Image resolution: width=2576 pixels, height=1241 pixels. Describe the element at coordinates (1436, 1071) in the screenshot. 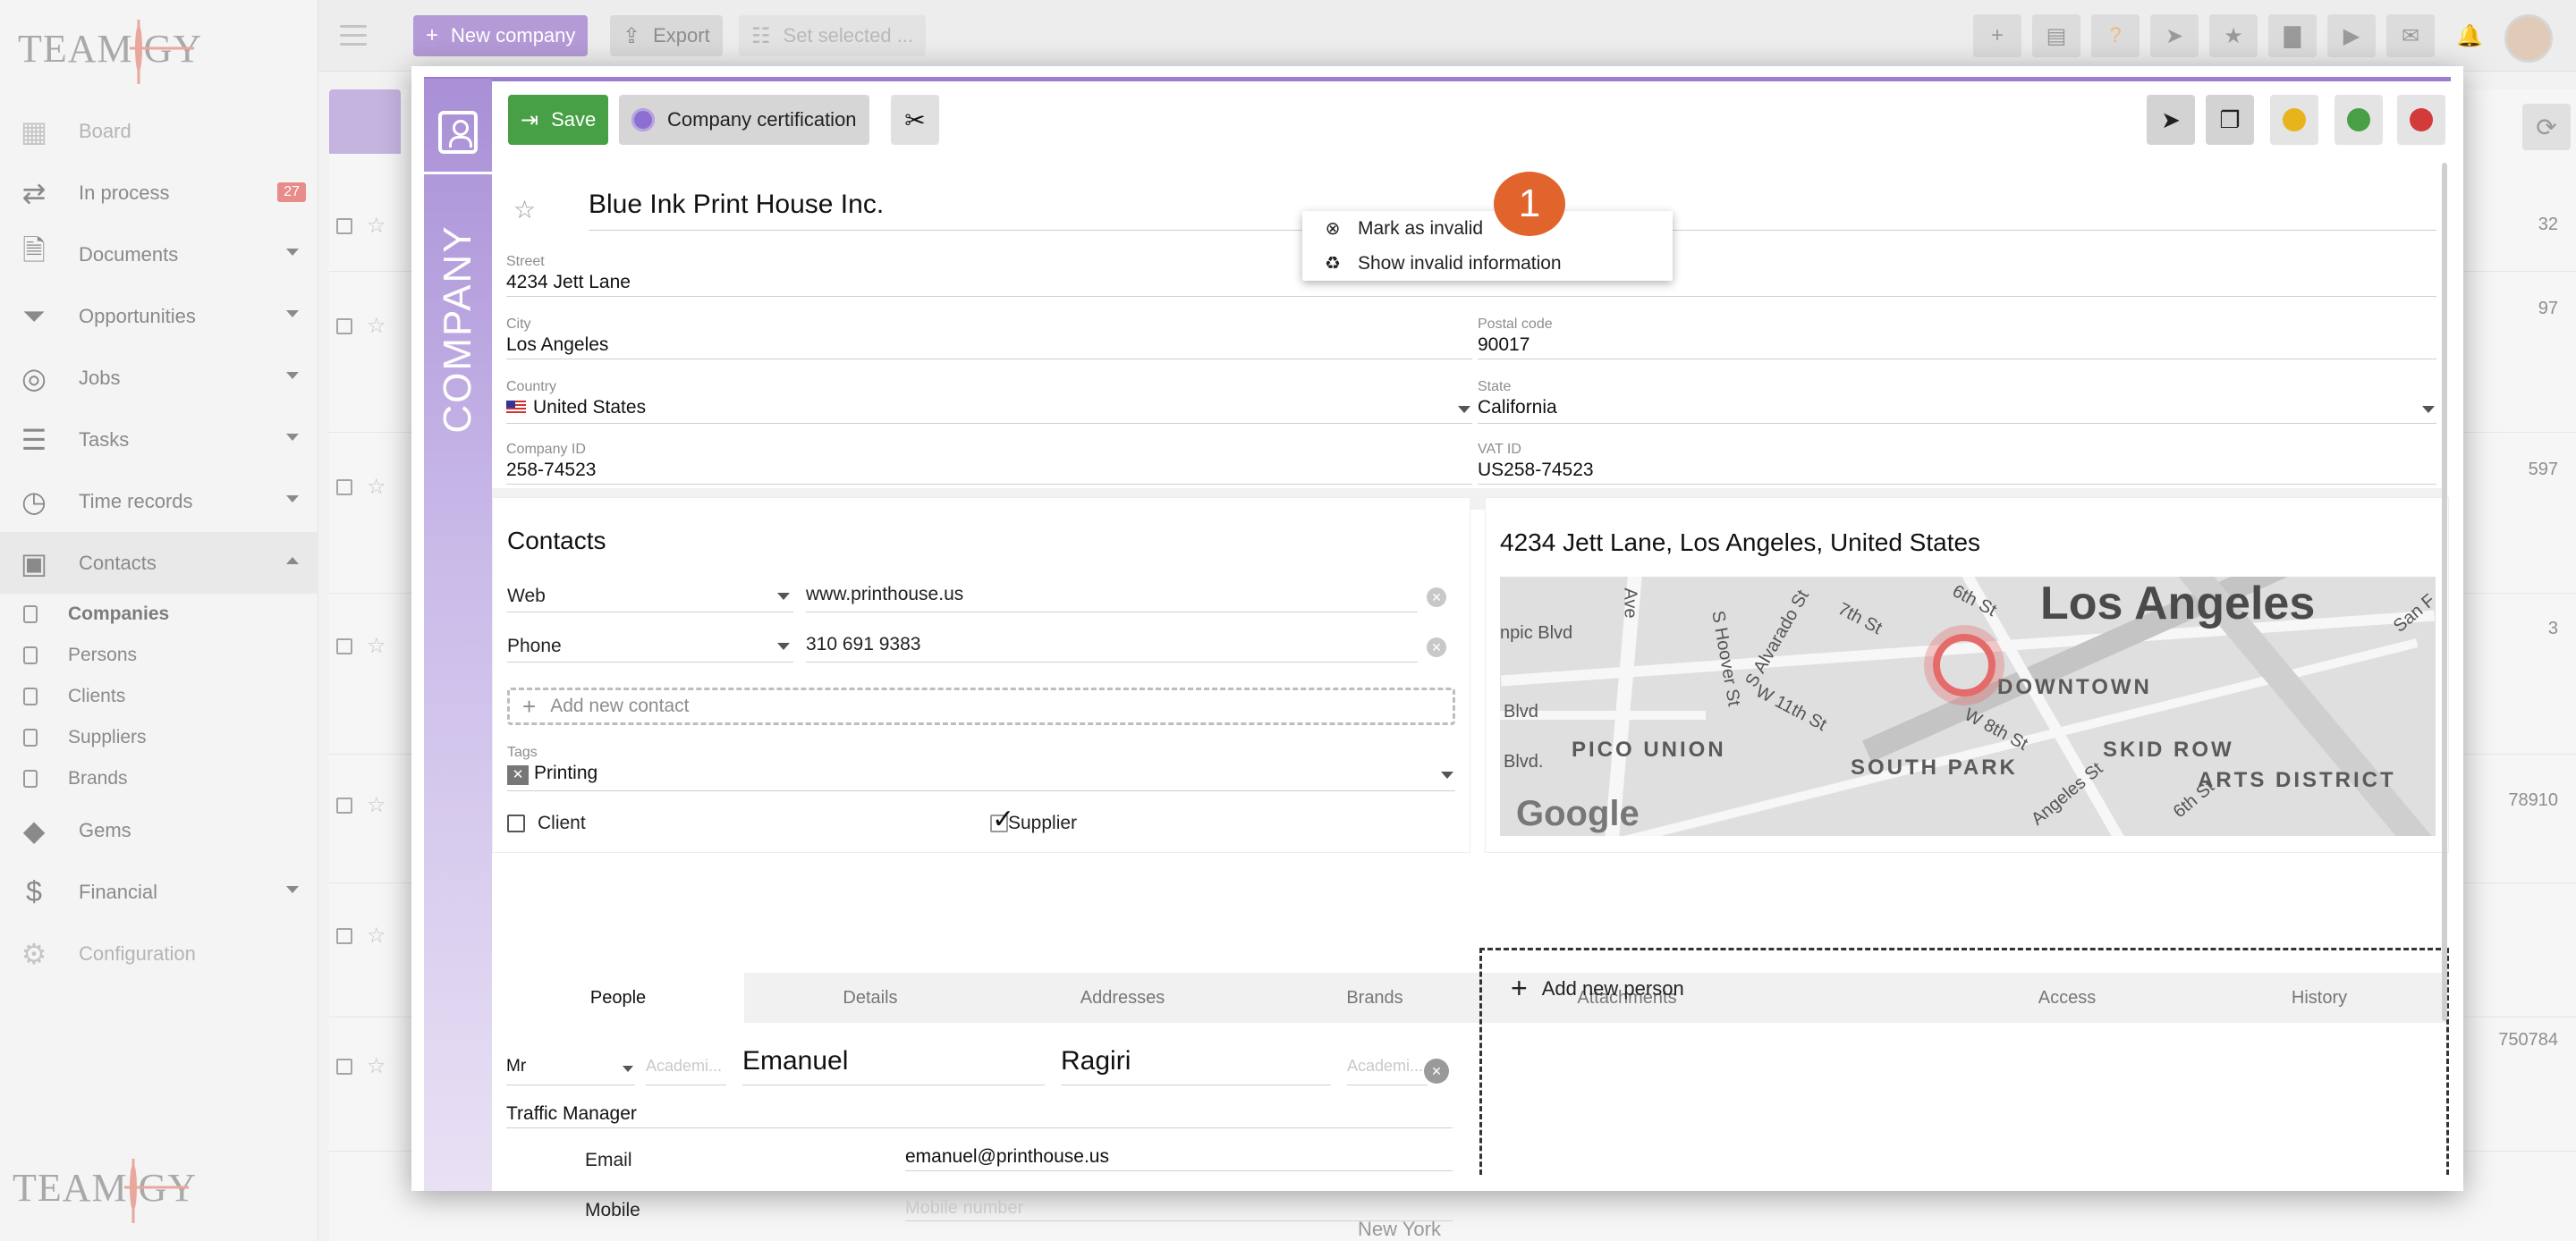

I see `remove-person-icon: ✕` at that location.